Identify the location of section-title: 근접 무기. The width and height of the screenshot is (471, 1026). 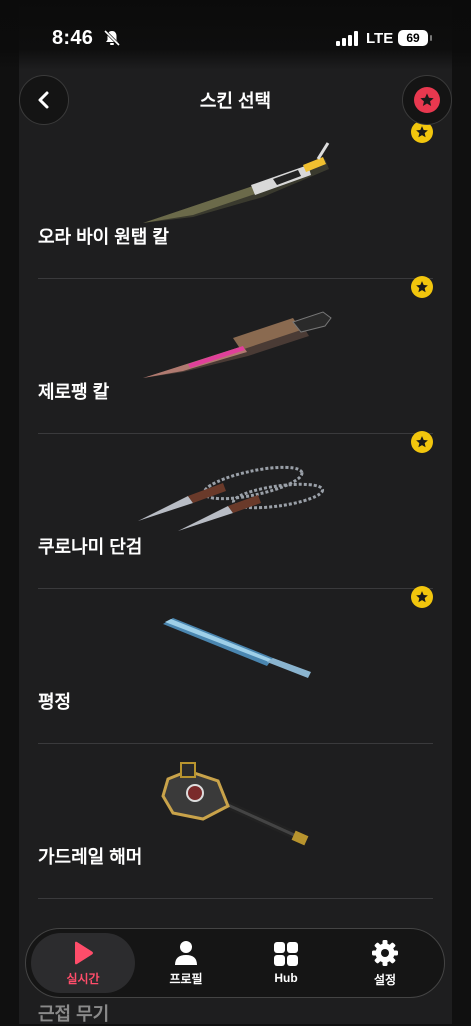
(74, 1014).